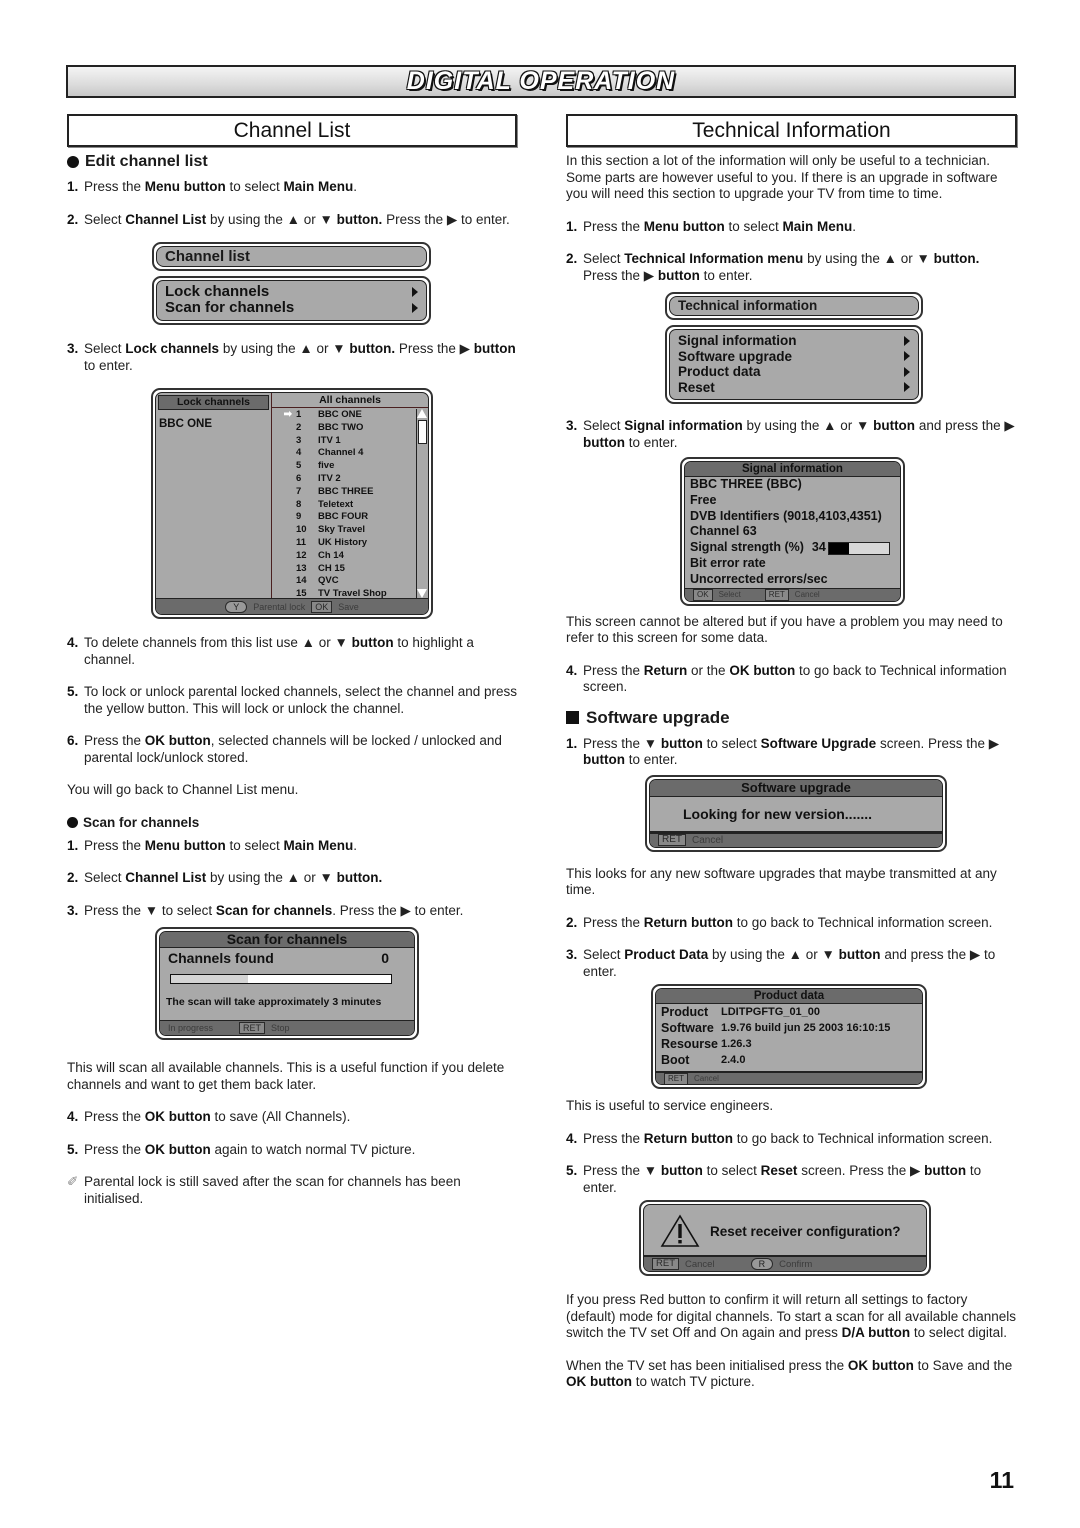 The image size is (1080, 1528). Describe the element at coordinates (350, 428) in the screenshot. I see `channel-row: 2 BBC TWO` at that location.